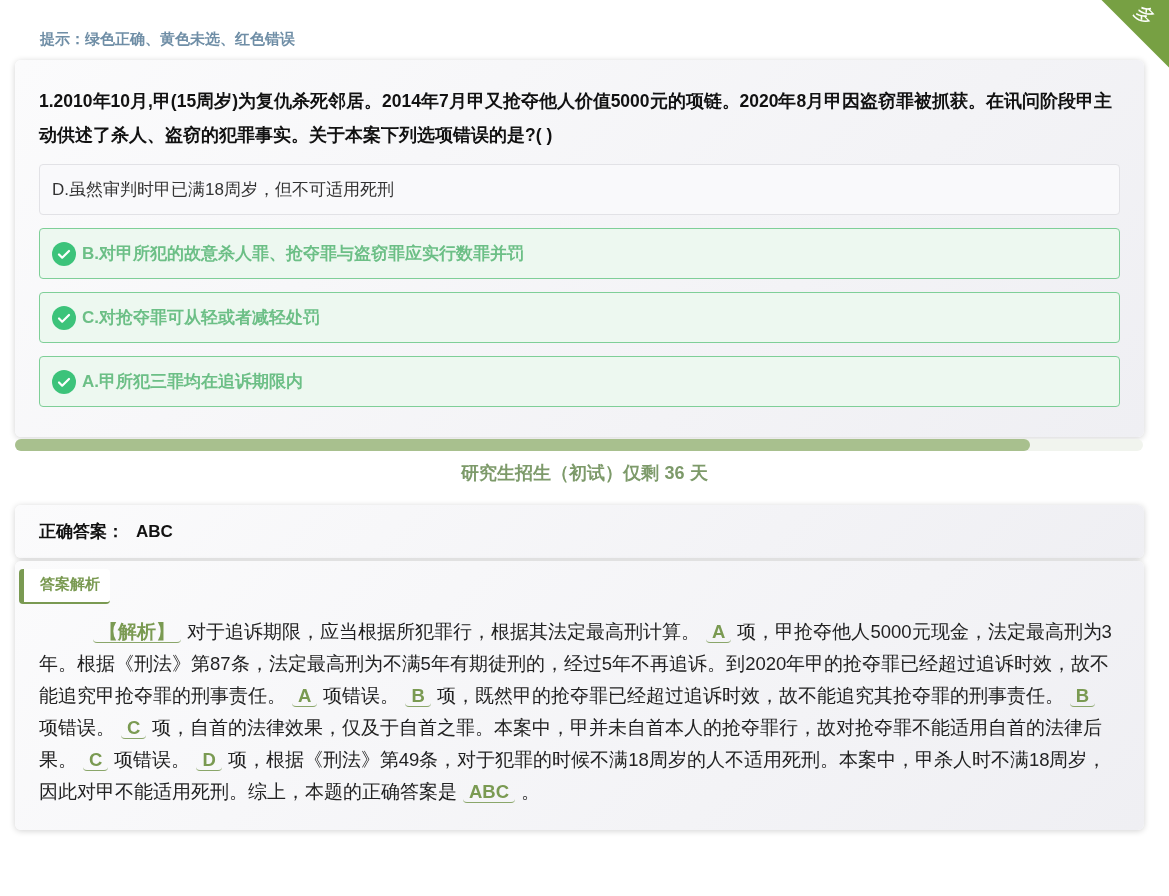  What do you see at coordinates (81, 532) in the screenshot?
I see `answer-label: 正确答案：` at bounding box center [81, 532].